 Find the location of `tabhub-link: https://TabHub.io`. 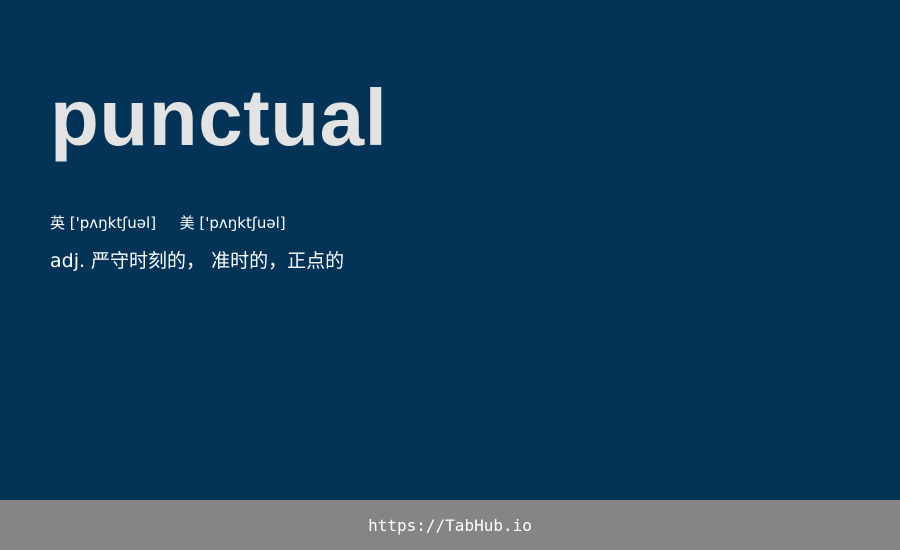

tabhub-link: https://TabHub.io is located at coordinates (450, 525).